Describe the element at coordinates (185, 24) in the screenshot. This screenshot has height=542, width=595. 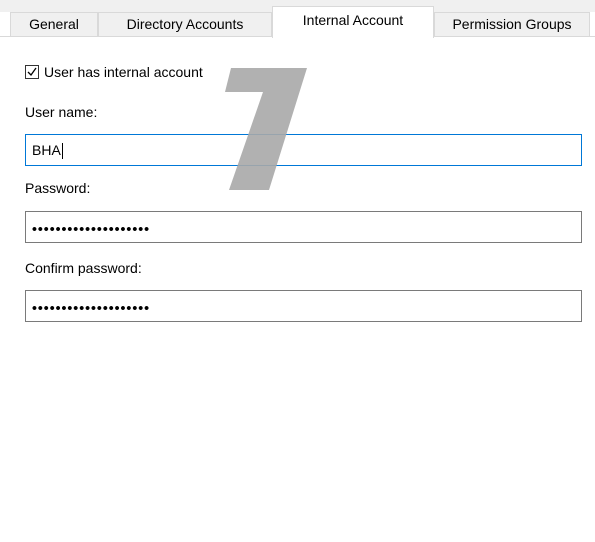
I see `tab-directory-accounts: Directory Accounts` at that location.